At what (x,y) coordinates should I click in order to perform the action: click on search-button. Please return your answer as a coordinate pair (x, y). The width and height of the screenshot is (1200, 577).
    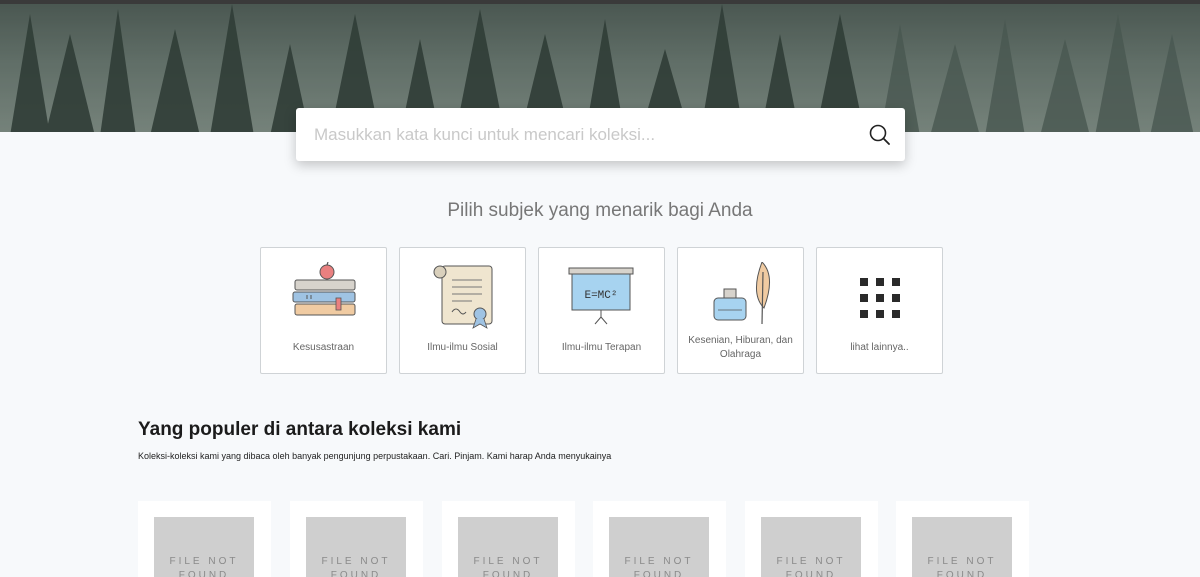
    Looking at the image, I should click on (880, 135).